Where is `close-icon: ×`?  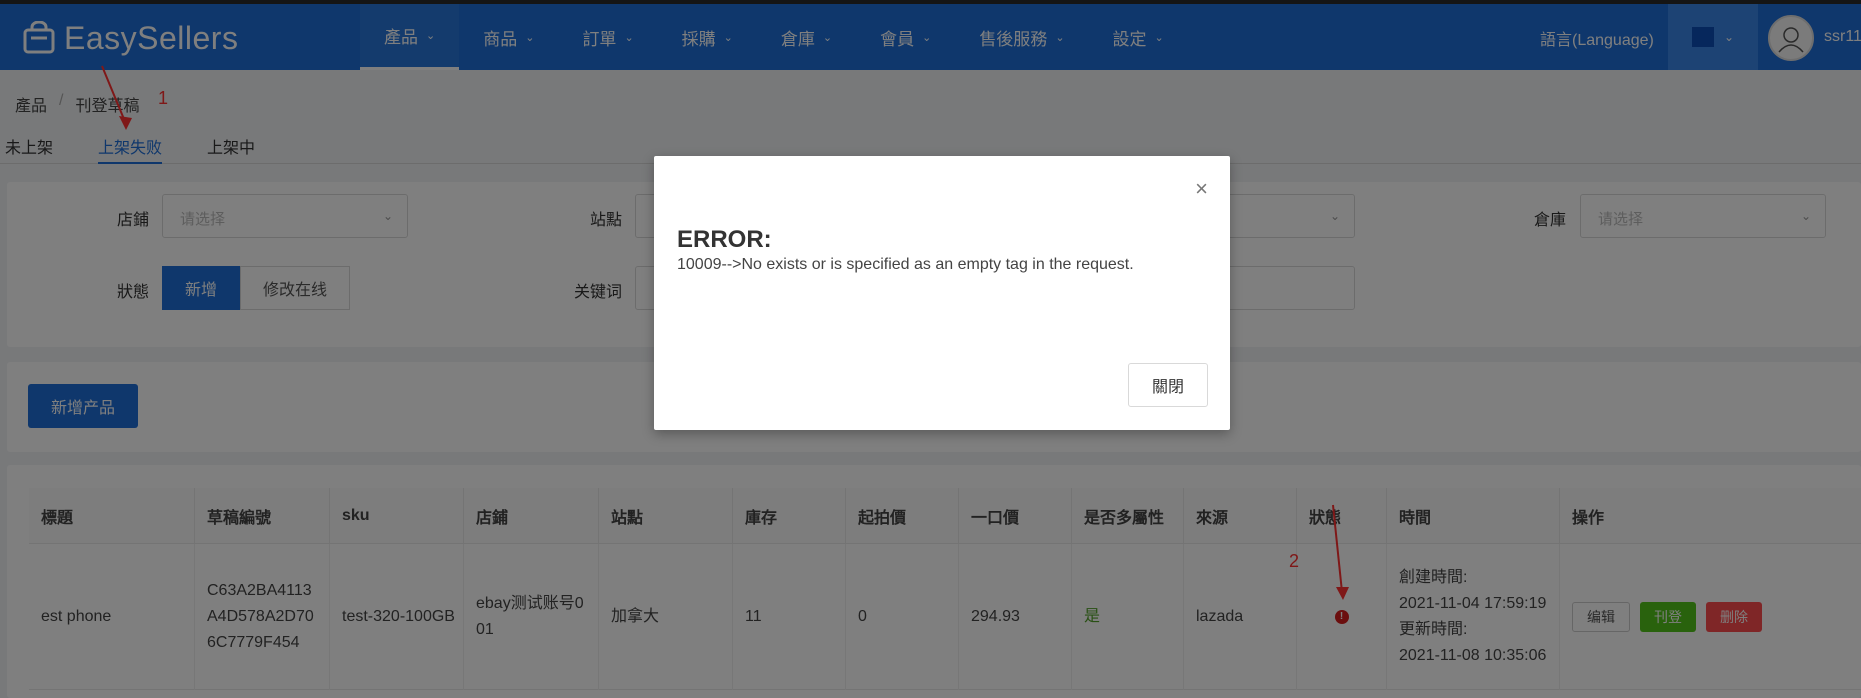 close-icon: × is located at coordinates (1201, 189).